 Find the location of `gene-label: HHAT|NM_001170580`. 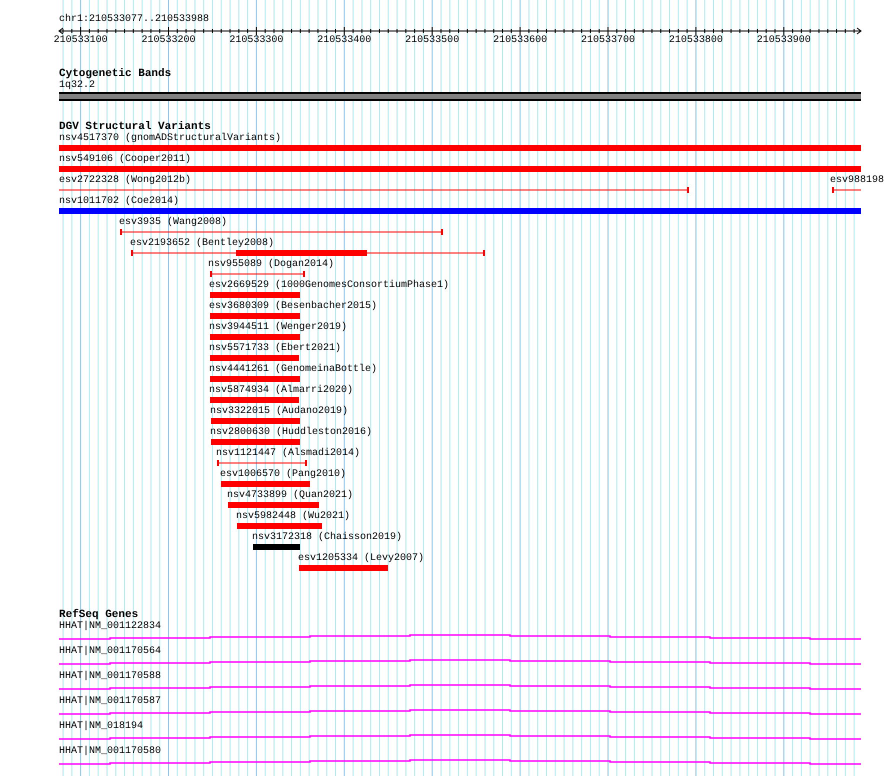

gene-label: HHAT|NM_001170580 is located at coordinates (110, 751).